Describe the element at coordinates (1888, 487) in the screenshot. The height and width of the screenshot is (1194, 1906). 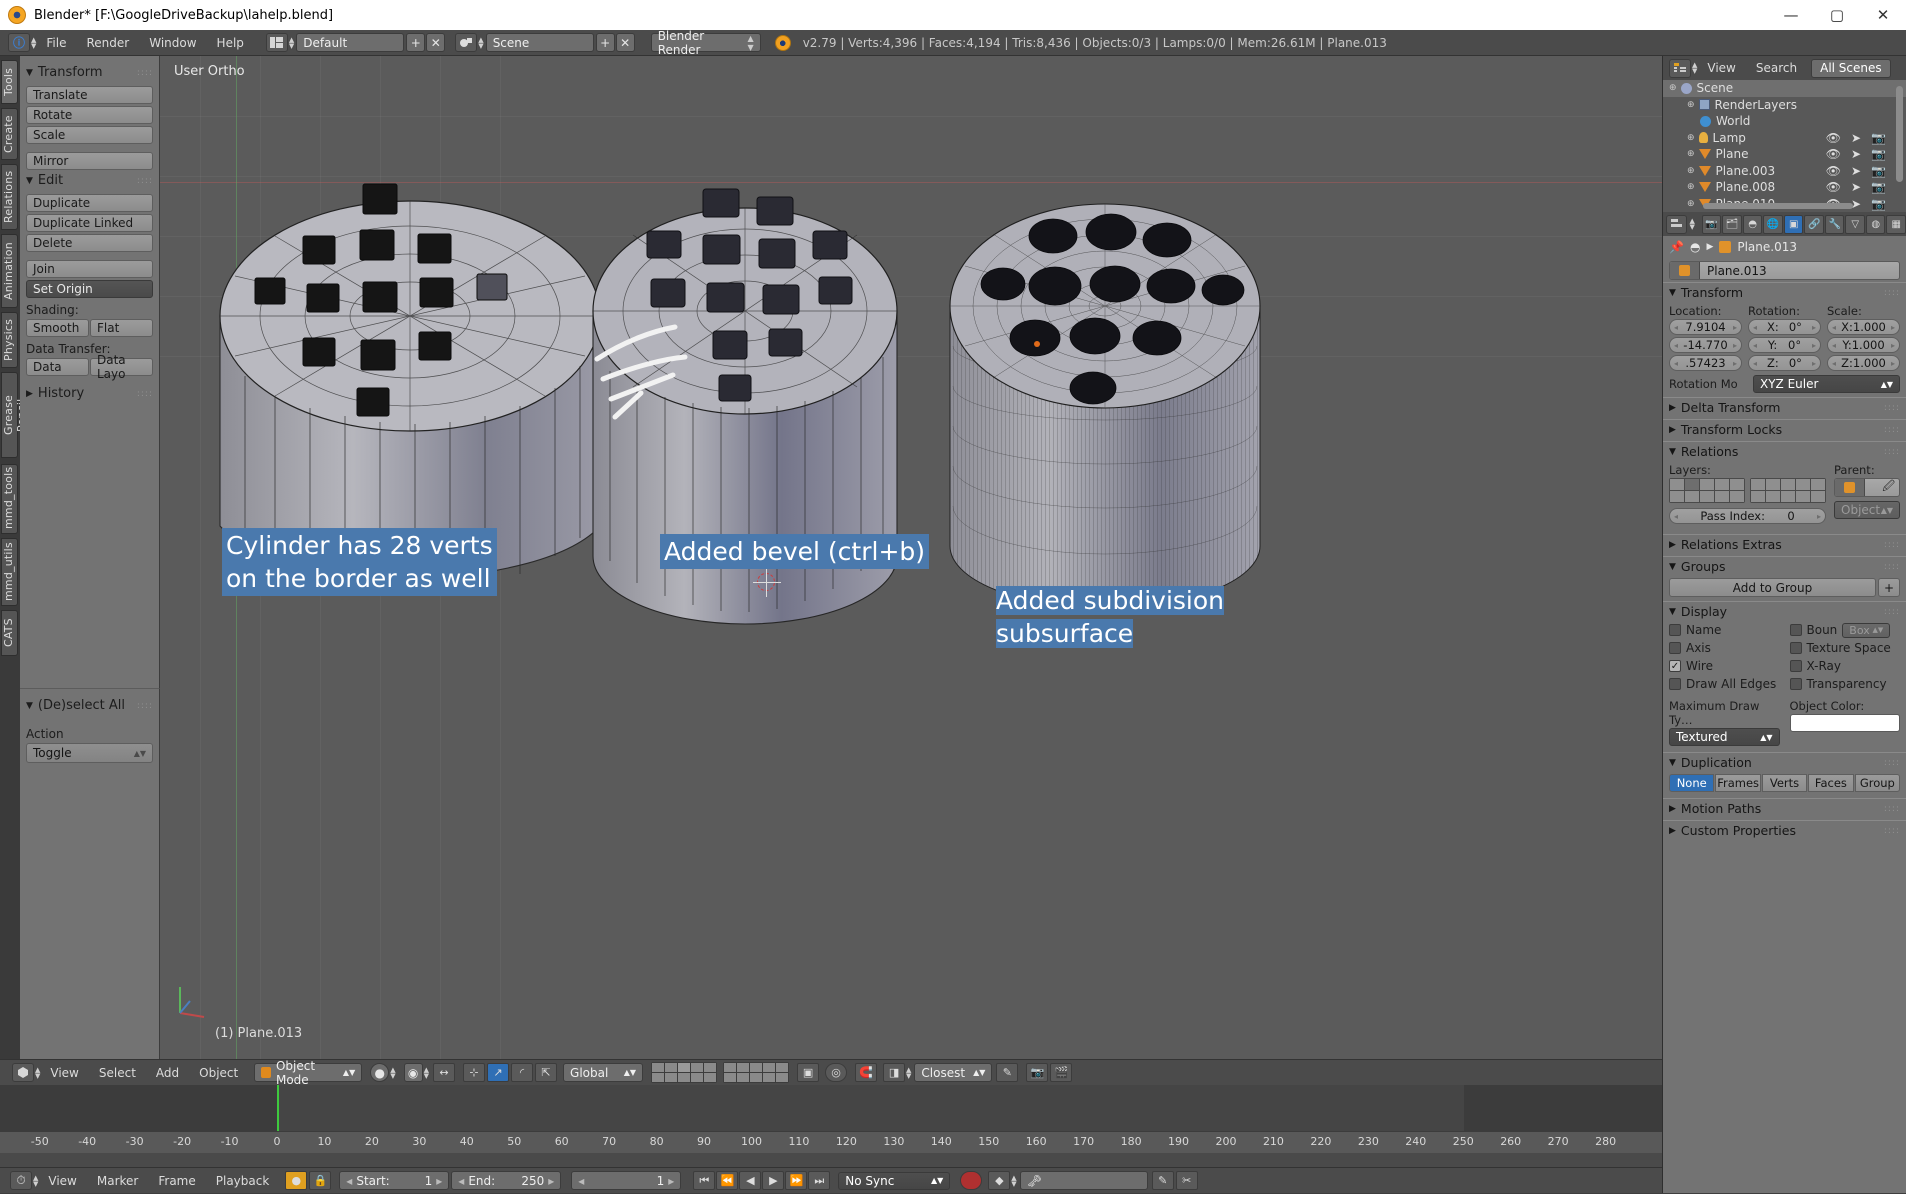
I see `eyedropper-icon: 🖉` at that location.